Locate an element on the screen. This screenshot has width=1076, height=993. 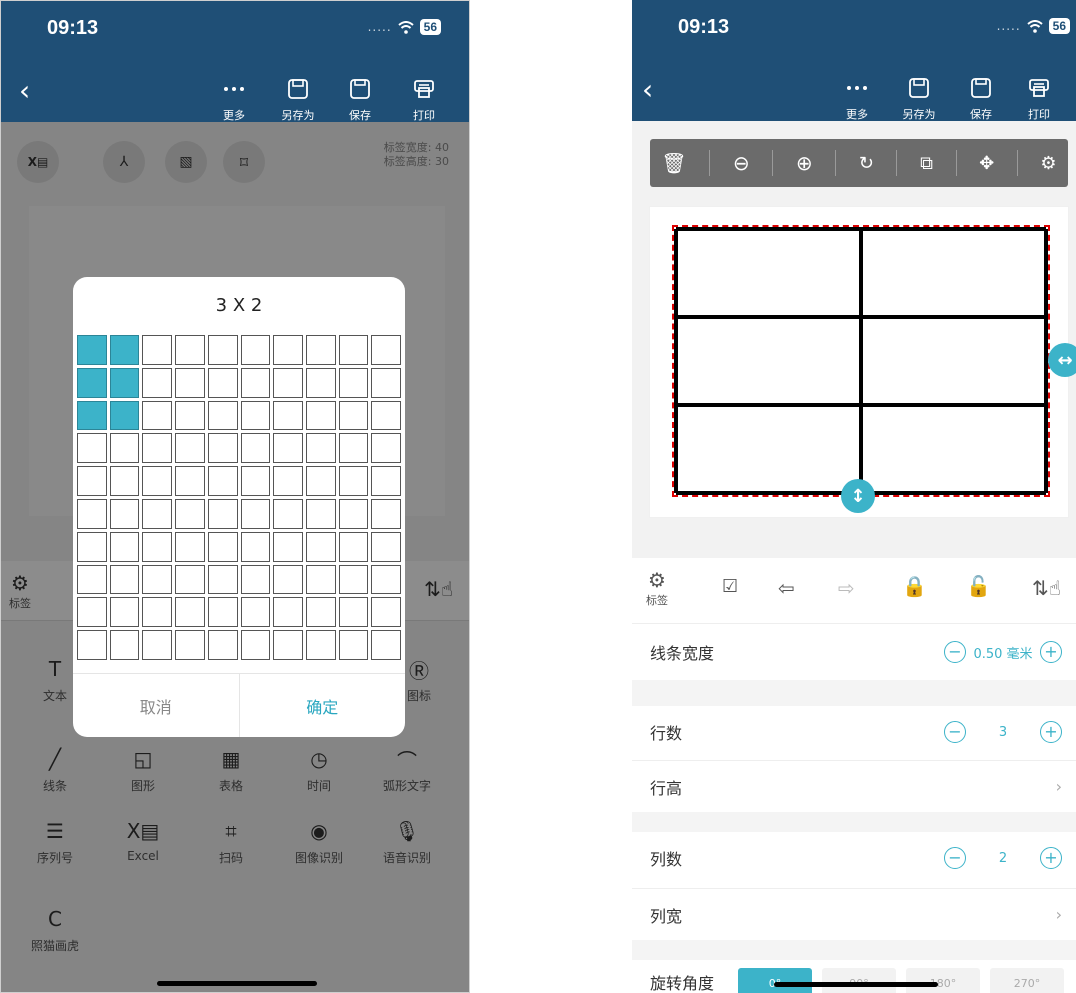
duplicate-icon: ⧉ is located at coordinates (926, 163).